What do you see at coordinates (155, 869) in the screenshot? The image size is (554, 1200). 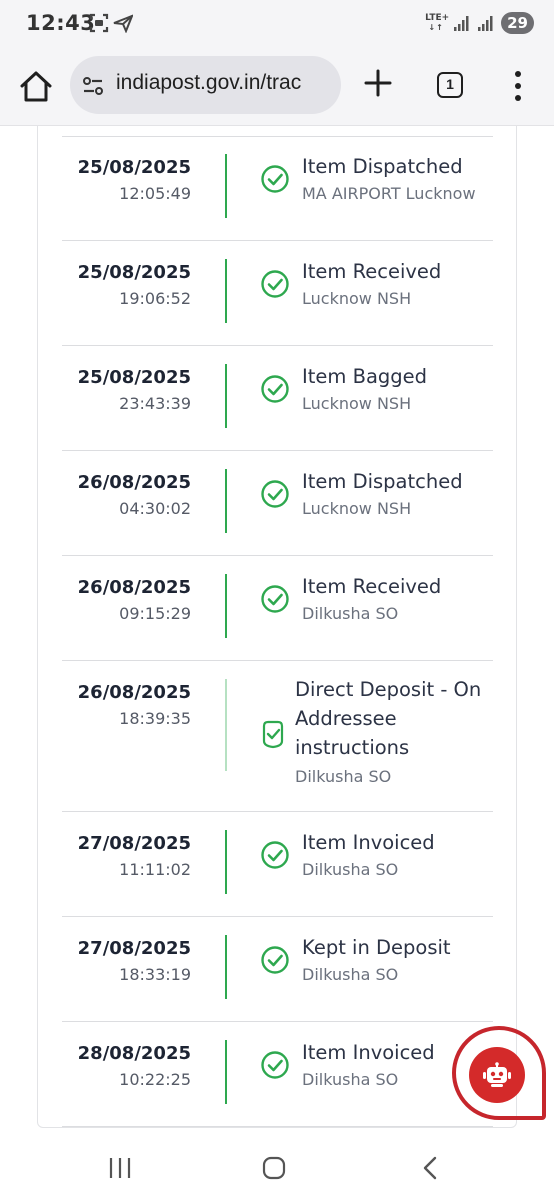 I see `event-time: 11:11:02` at bounding box center [155, 869].